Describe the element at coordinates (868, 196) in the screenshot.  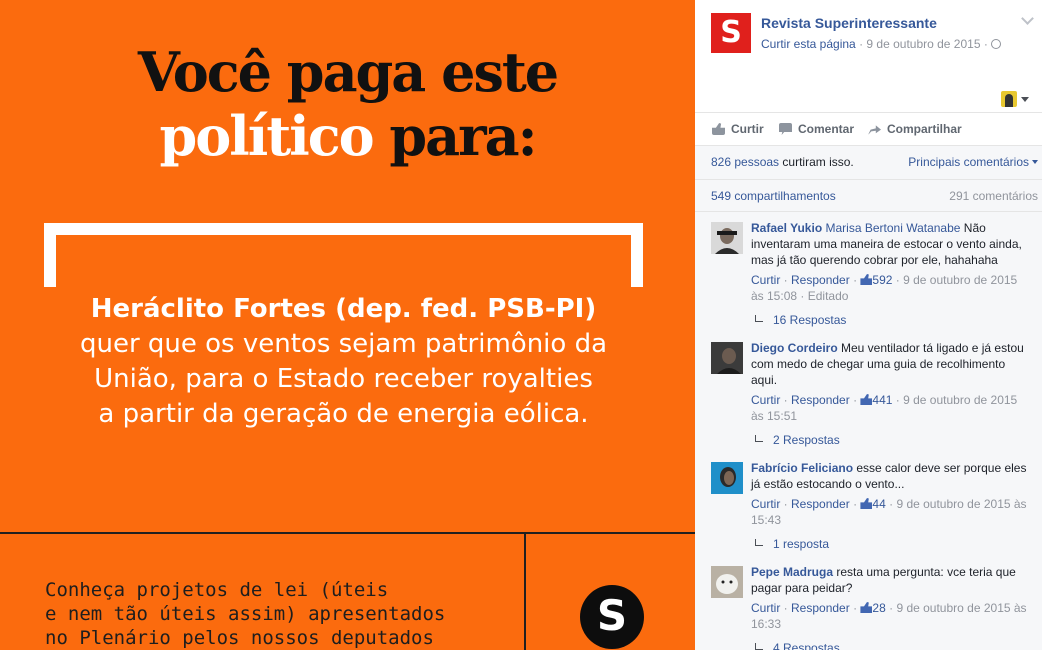
I see `shares-row: 549 compartilhamentos 291 comentários` at that location.